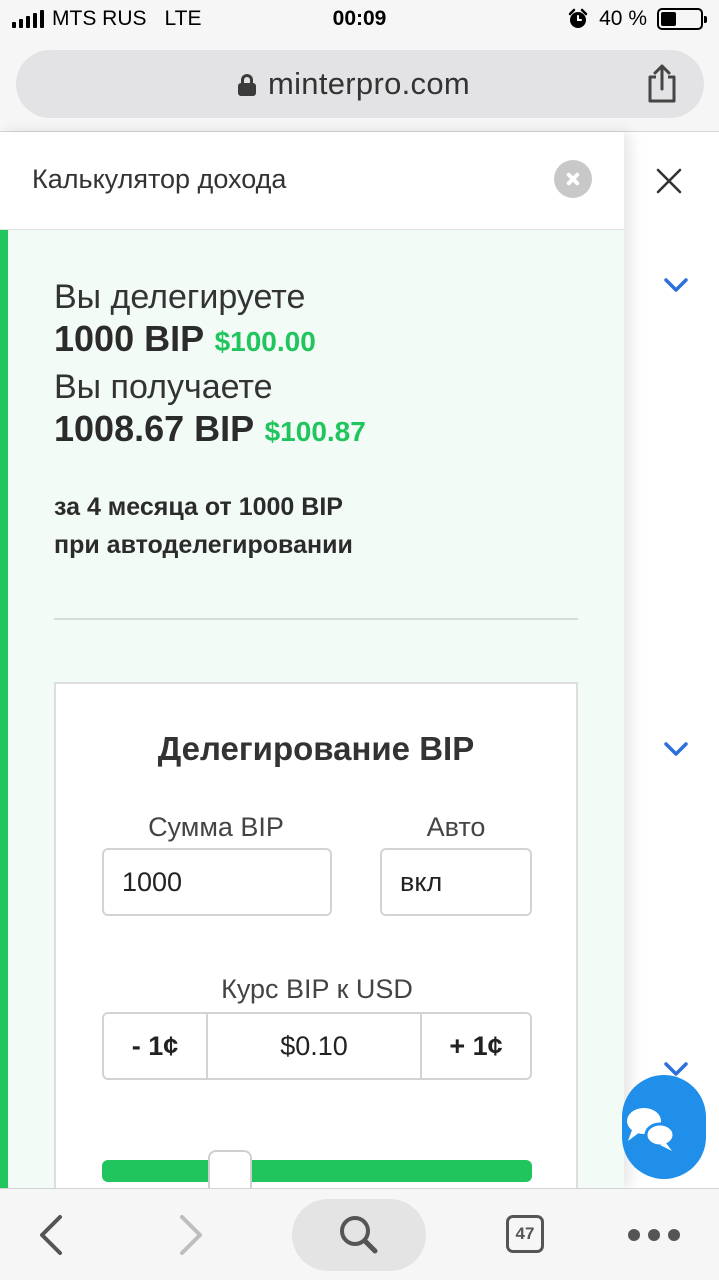  What do you see at coordinates (159, 179) in the screenshot?
I see `modal-title: Калькулятор дохода` at bounding box center [159, 179].